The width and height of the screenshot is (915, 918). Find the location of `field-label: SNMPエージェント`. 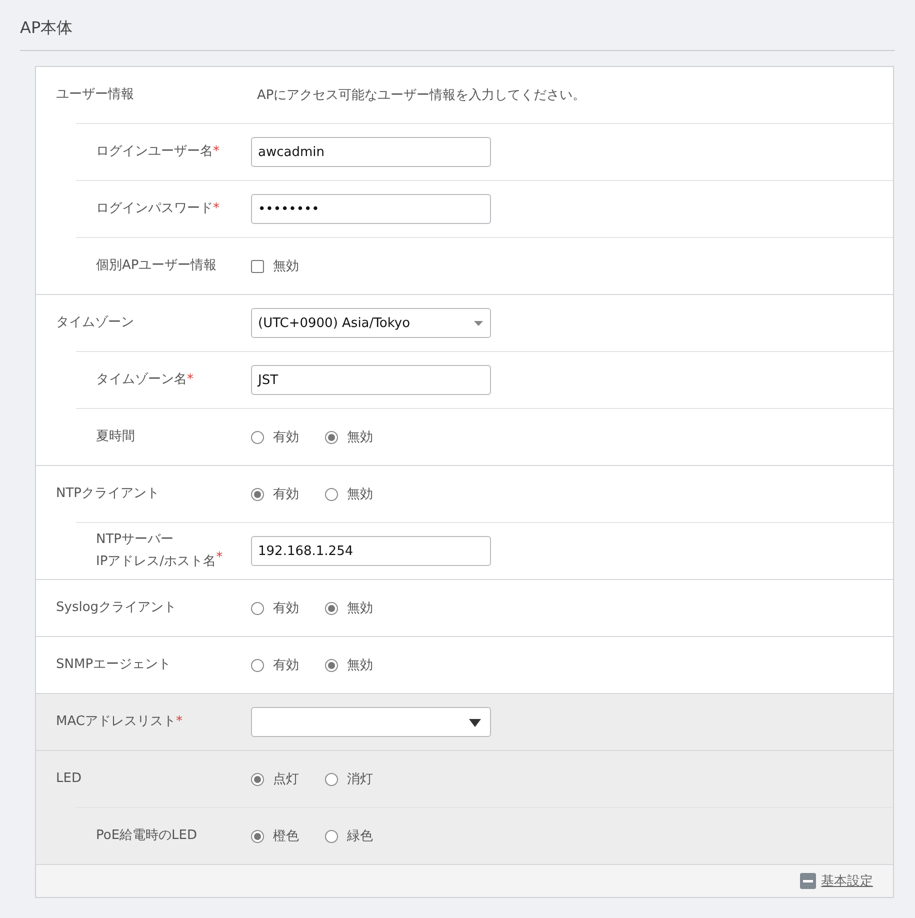

field-label: SNMPエージェント is located at coordinates (114, 665).